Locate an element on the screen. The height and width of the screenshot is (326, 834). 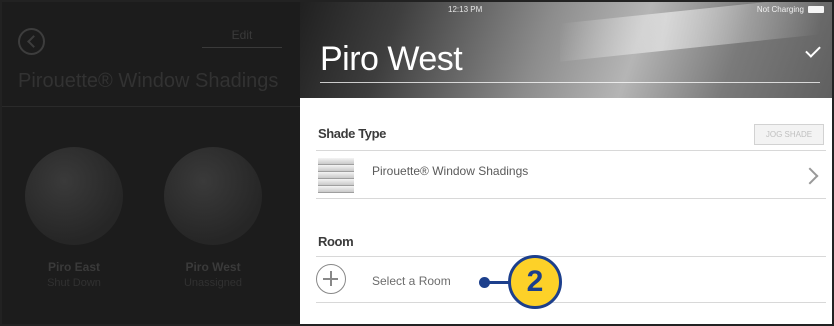
shade-type-thumbnail is located at coordinates (336, 176).